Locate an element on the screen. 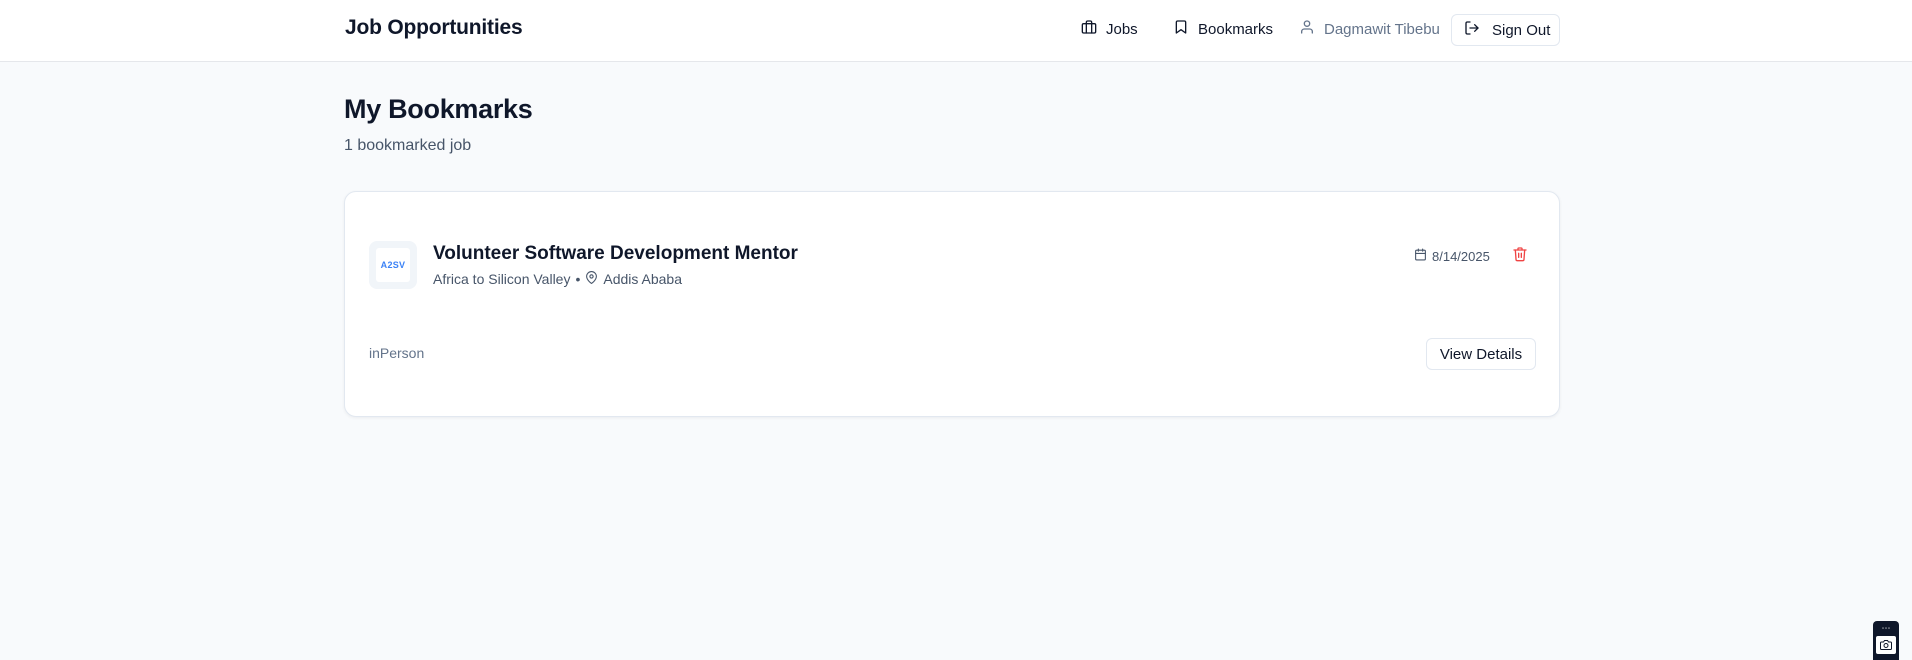  job-location: Addis Ababa is located at coordinates (642, 279).